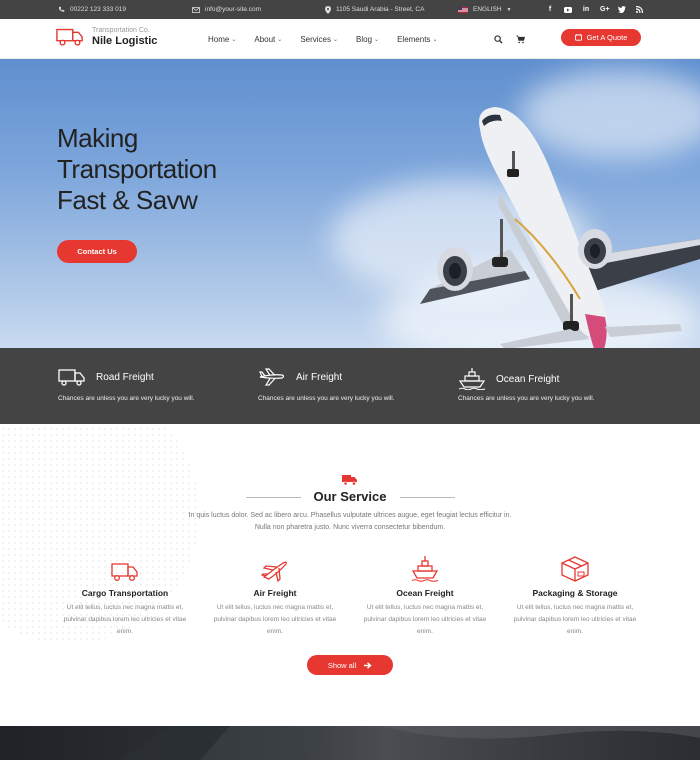  What do you see at coordinates (578, 37) in the screenshot?
I see `quote-icon` at bounding box center [578, 37].